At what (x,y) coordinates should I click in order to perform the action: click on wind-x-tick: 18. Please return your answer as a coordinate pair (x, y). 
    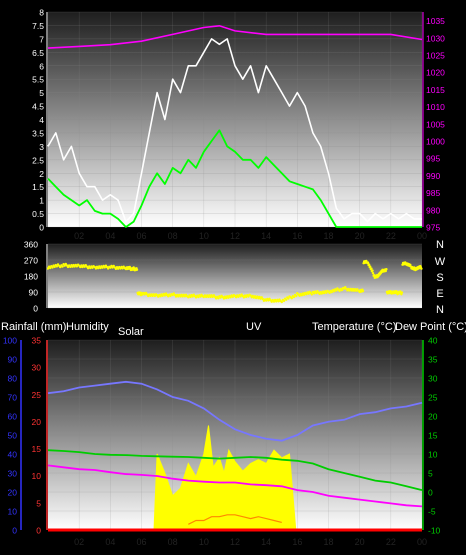
    Looking at the image, I should click on (328, 236).